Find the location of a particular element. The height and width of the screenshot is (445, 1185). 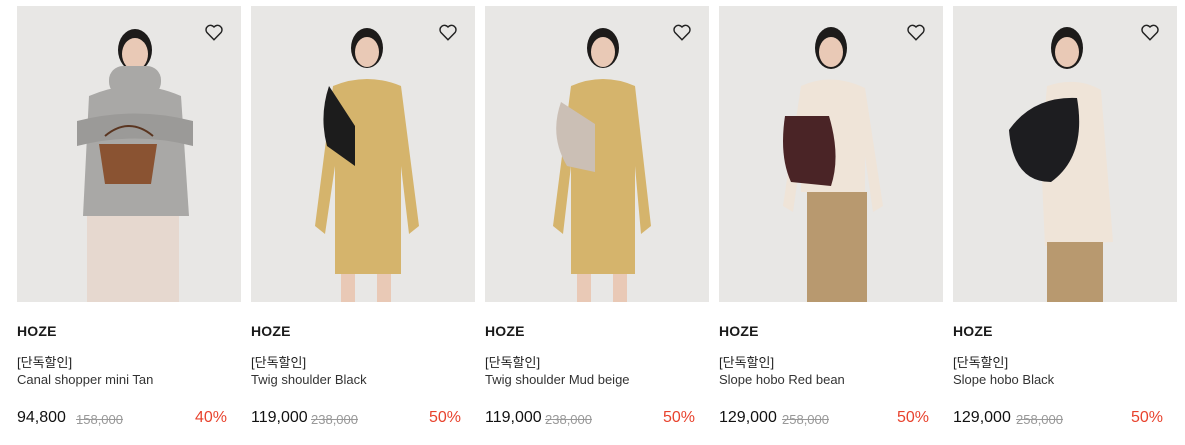

product-name: Slope hobo Black is located at coordinates (1003, 379).